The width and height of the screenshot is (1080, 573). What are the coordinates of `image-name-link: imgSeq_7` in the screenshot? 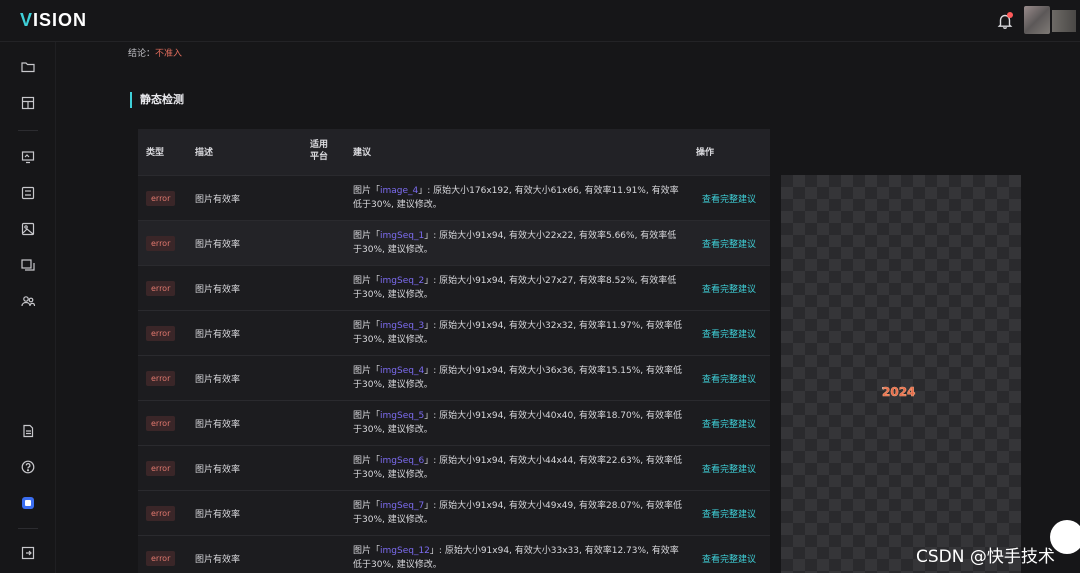 It's located at (402, 506).